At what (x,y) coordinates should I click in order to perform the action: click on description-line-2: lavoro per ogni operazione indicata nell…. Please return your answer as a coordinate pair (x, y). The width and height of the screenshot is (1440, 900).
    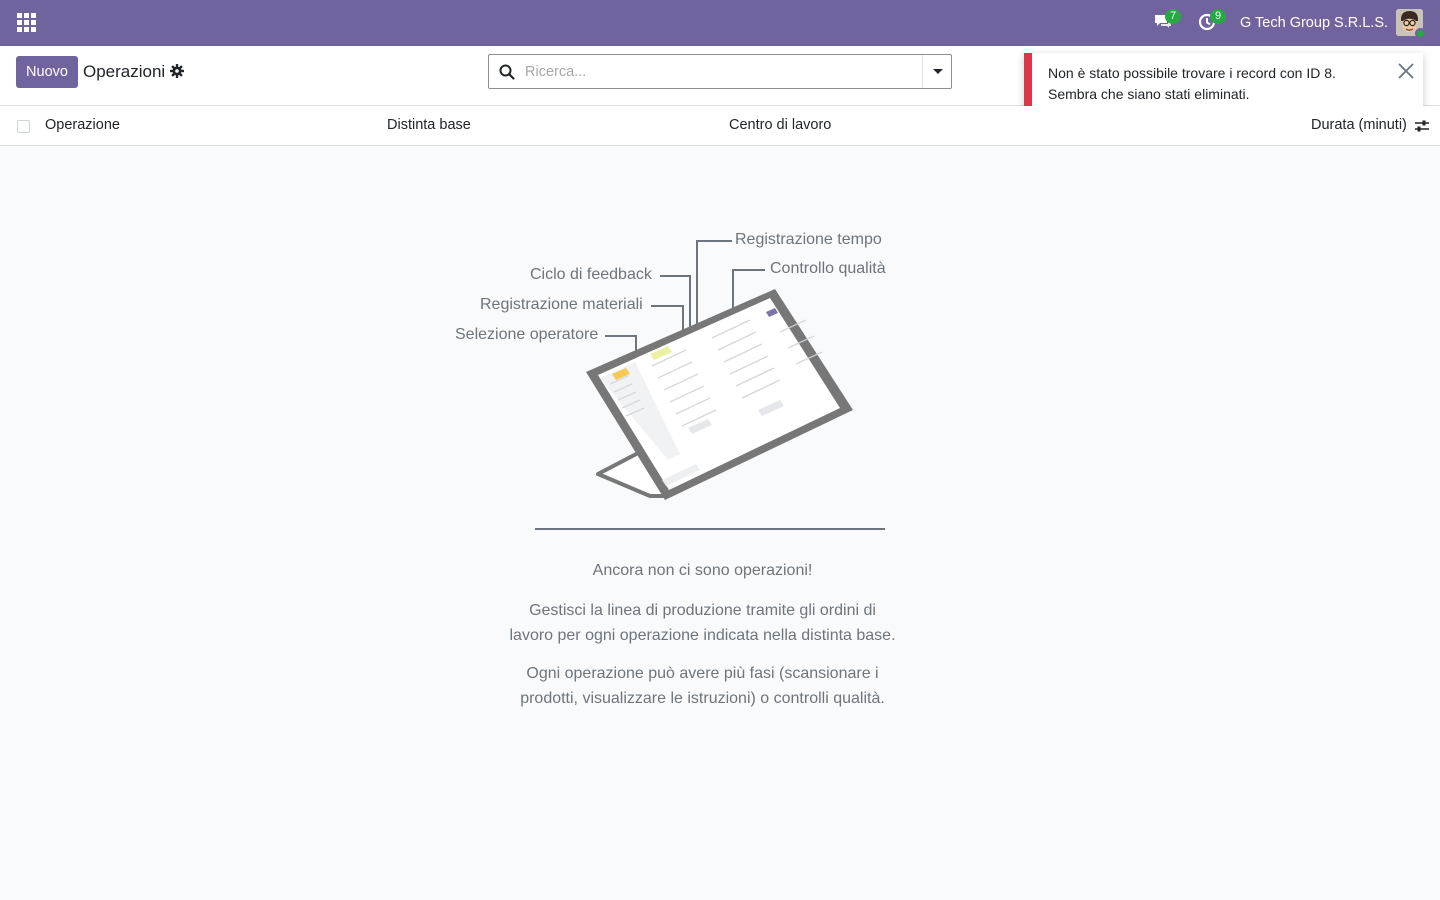
    Looking at the image, I should click on (702, 635).